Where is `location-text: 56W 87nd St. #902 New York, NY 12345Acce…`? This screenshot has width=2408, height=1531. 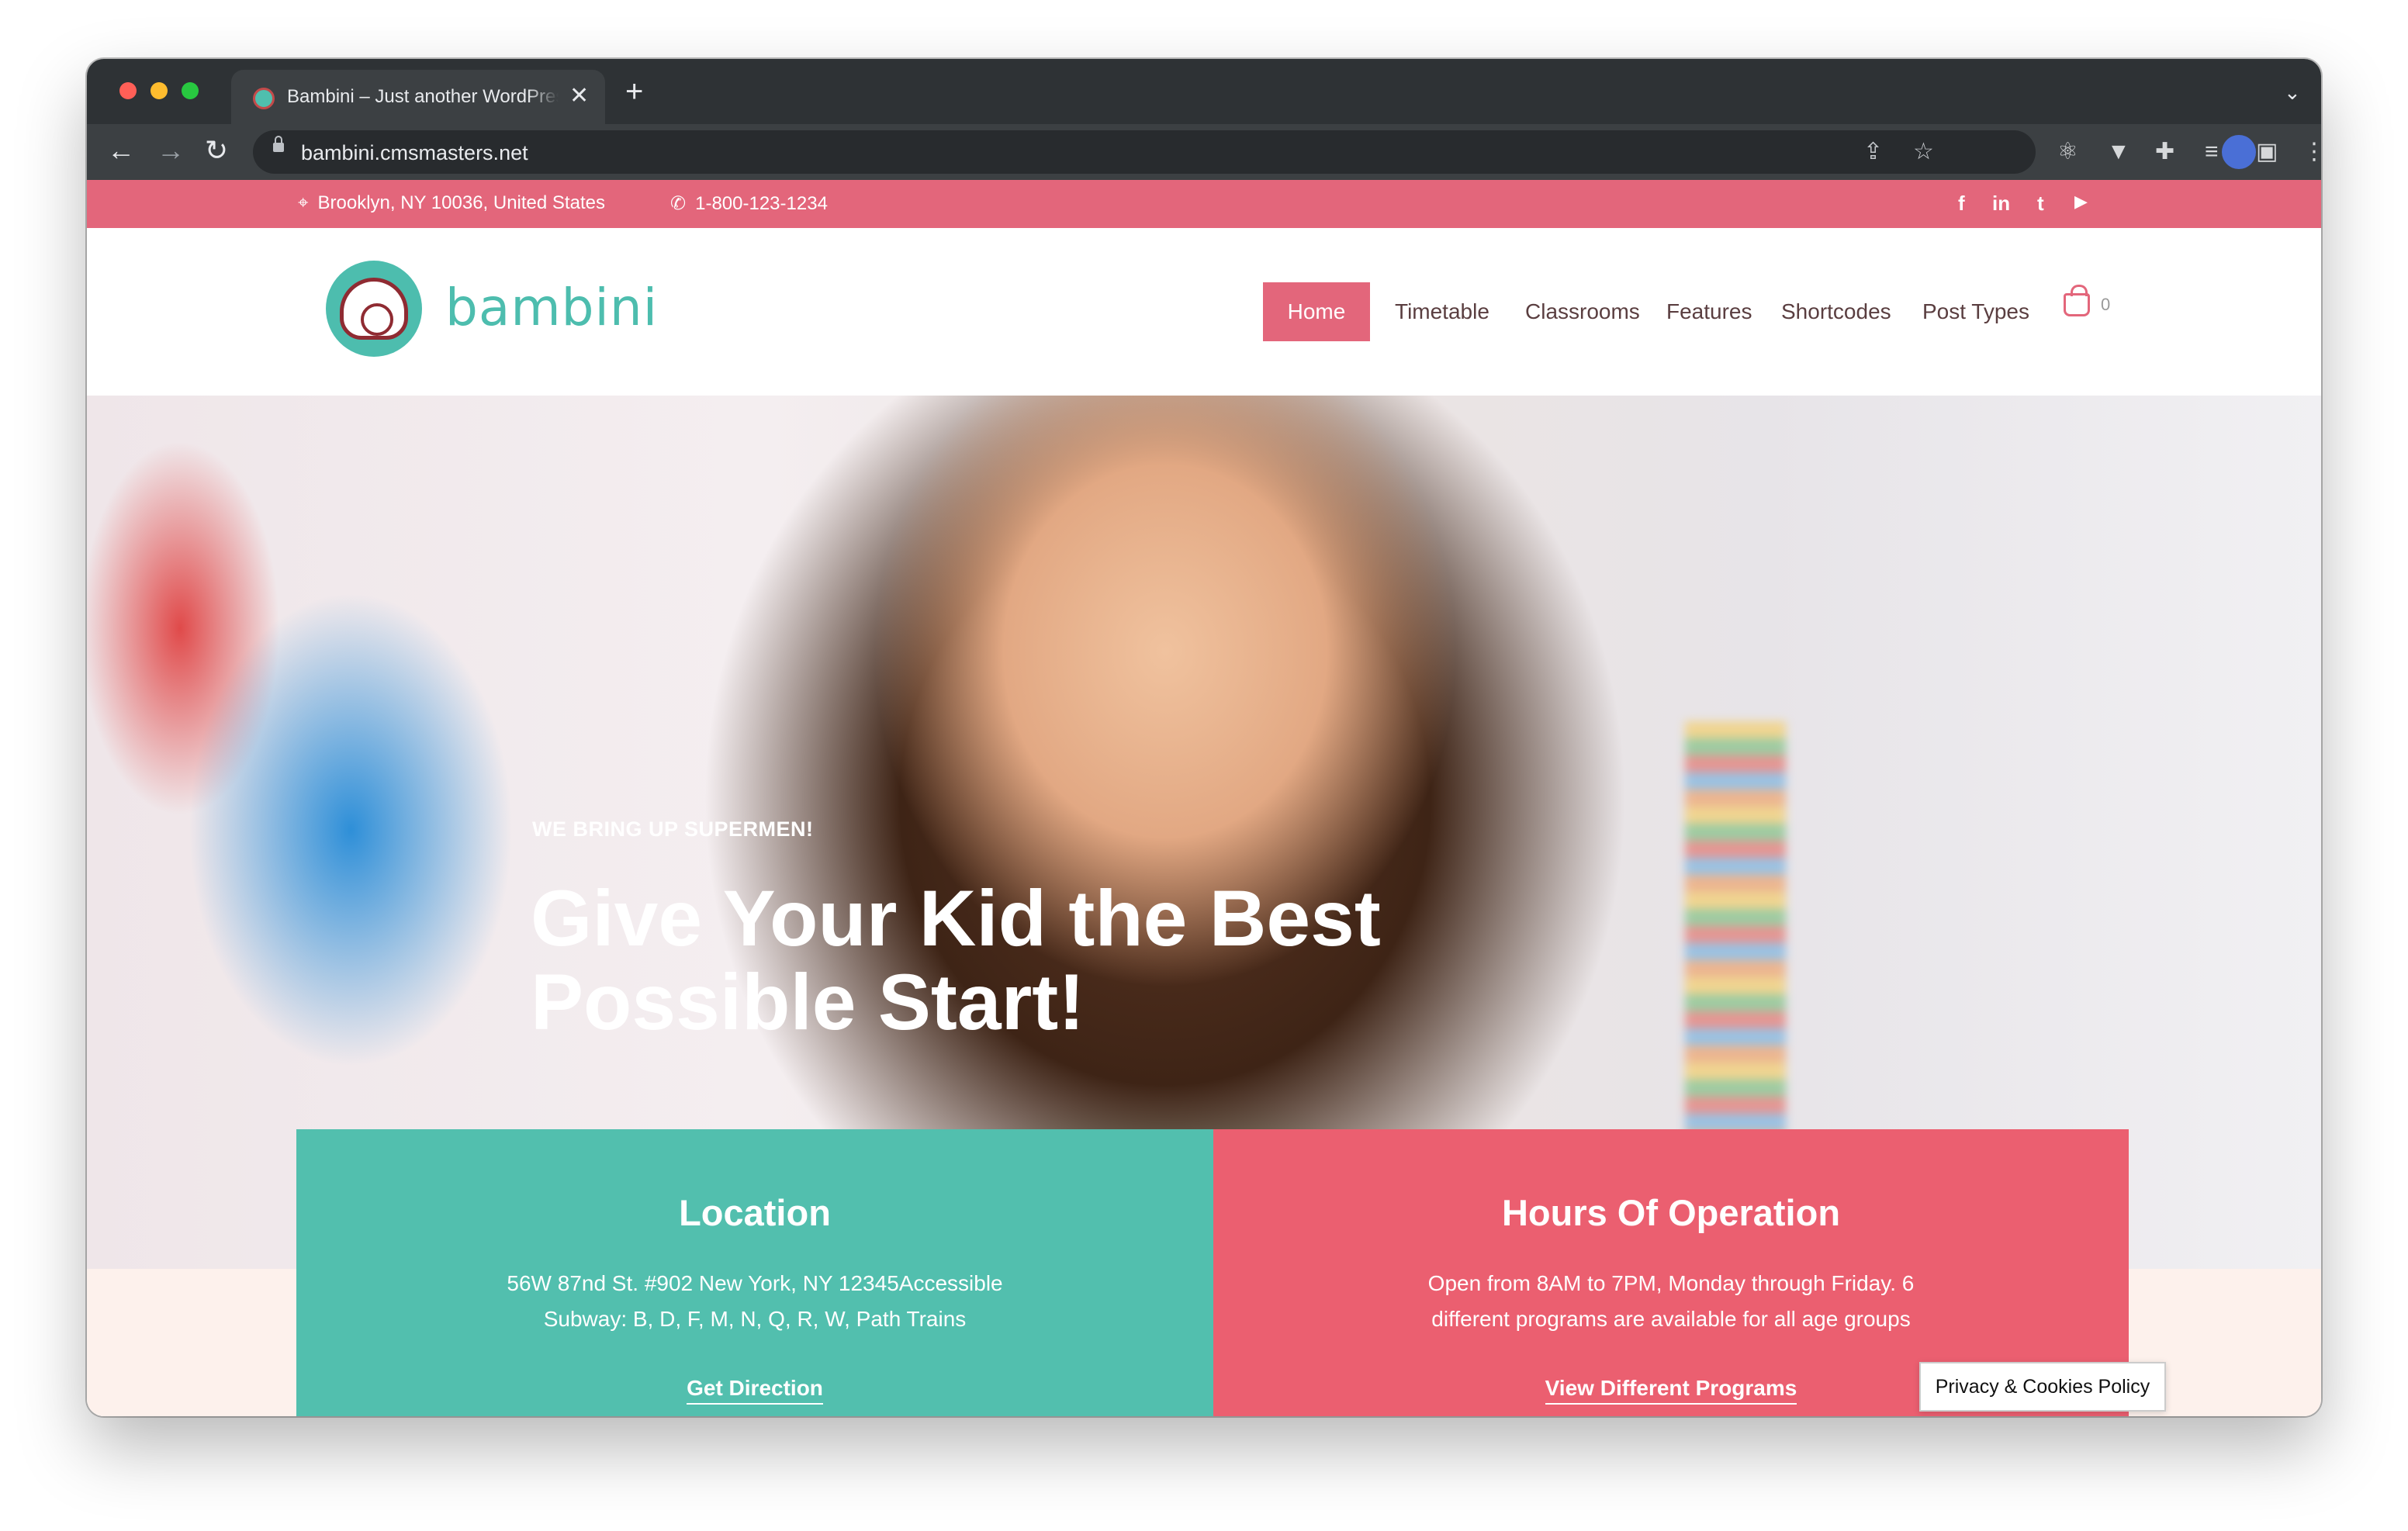
location-text: 56W 87nd St. #902 New York, NY 12345Acce… is located at coordinates (755, 1301).